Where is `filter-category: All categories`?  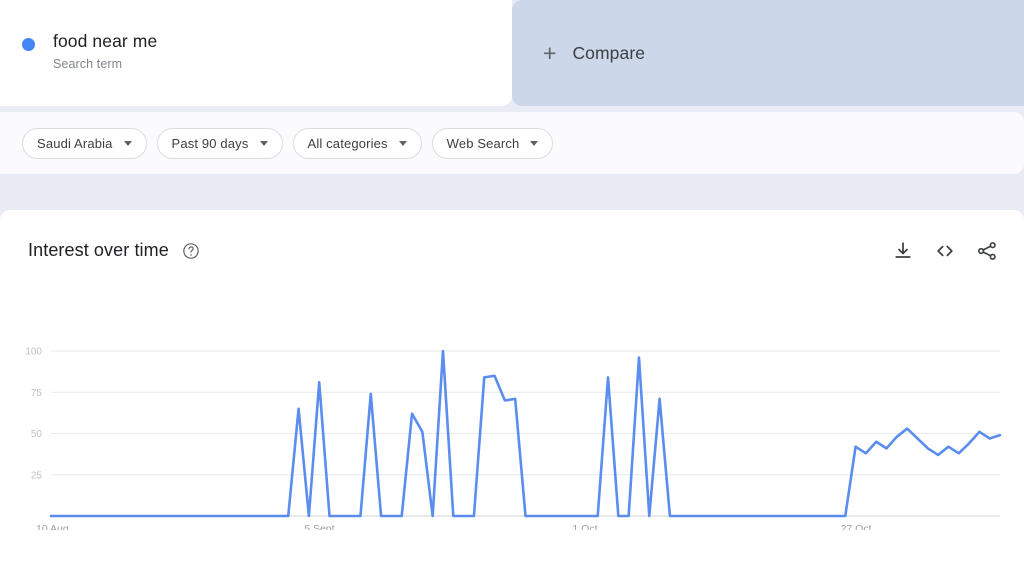 filter-category: All categories is located at coordinates (357, 143).